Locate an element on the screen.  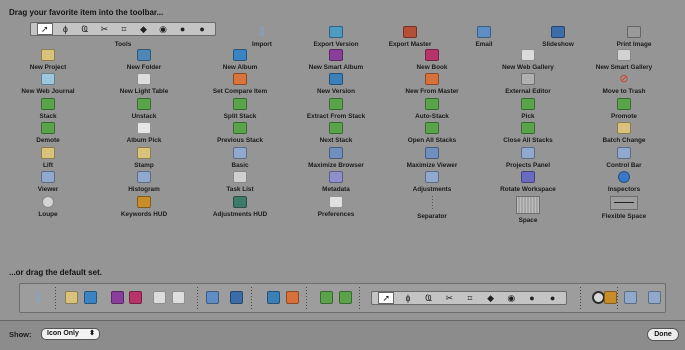
default-email-icon is located at coordinates (212, 297).